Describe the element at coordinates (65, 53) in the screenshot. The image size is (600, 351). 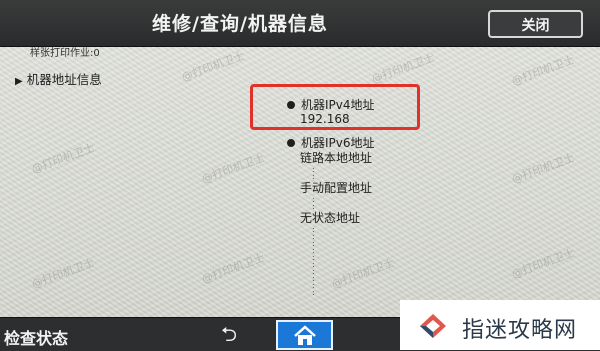
I see `print-job-count: 样张打印作业:0` at that location.